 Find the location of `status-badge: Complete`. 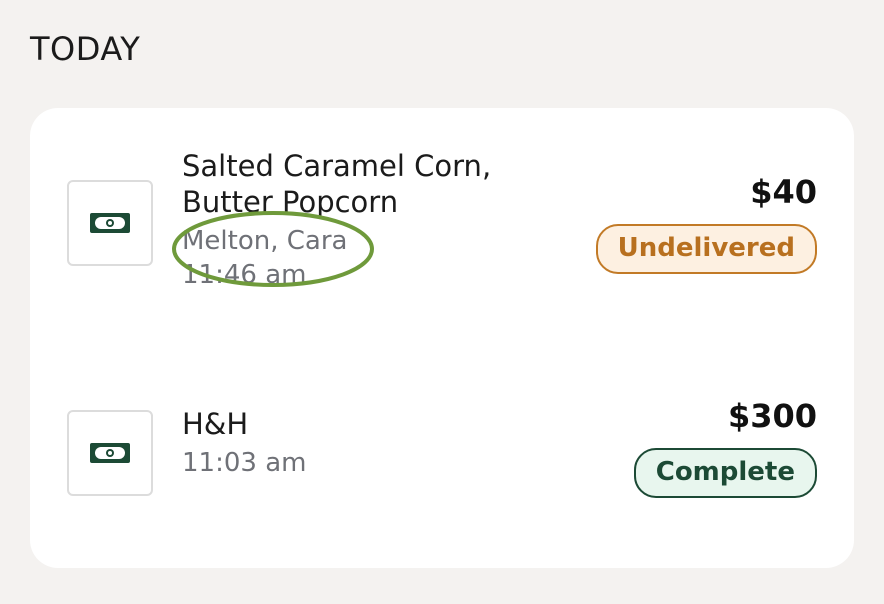

status-badge: Complete is located at coordinates (725, 473).